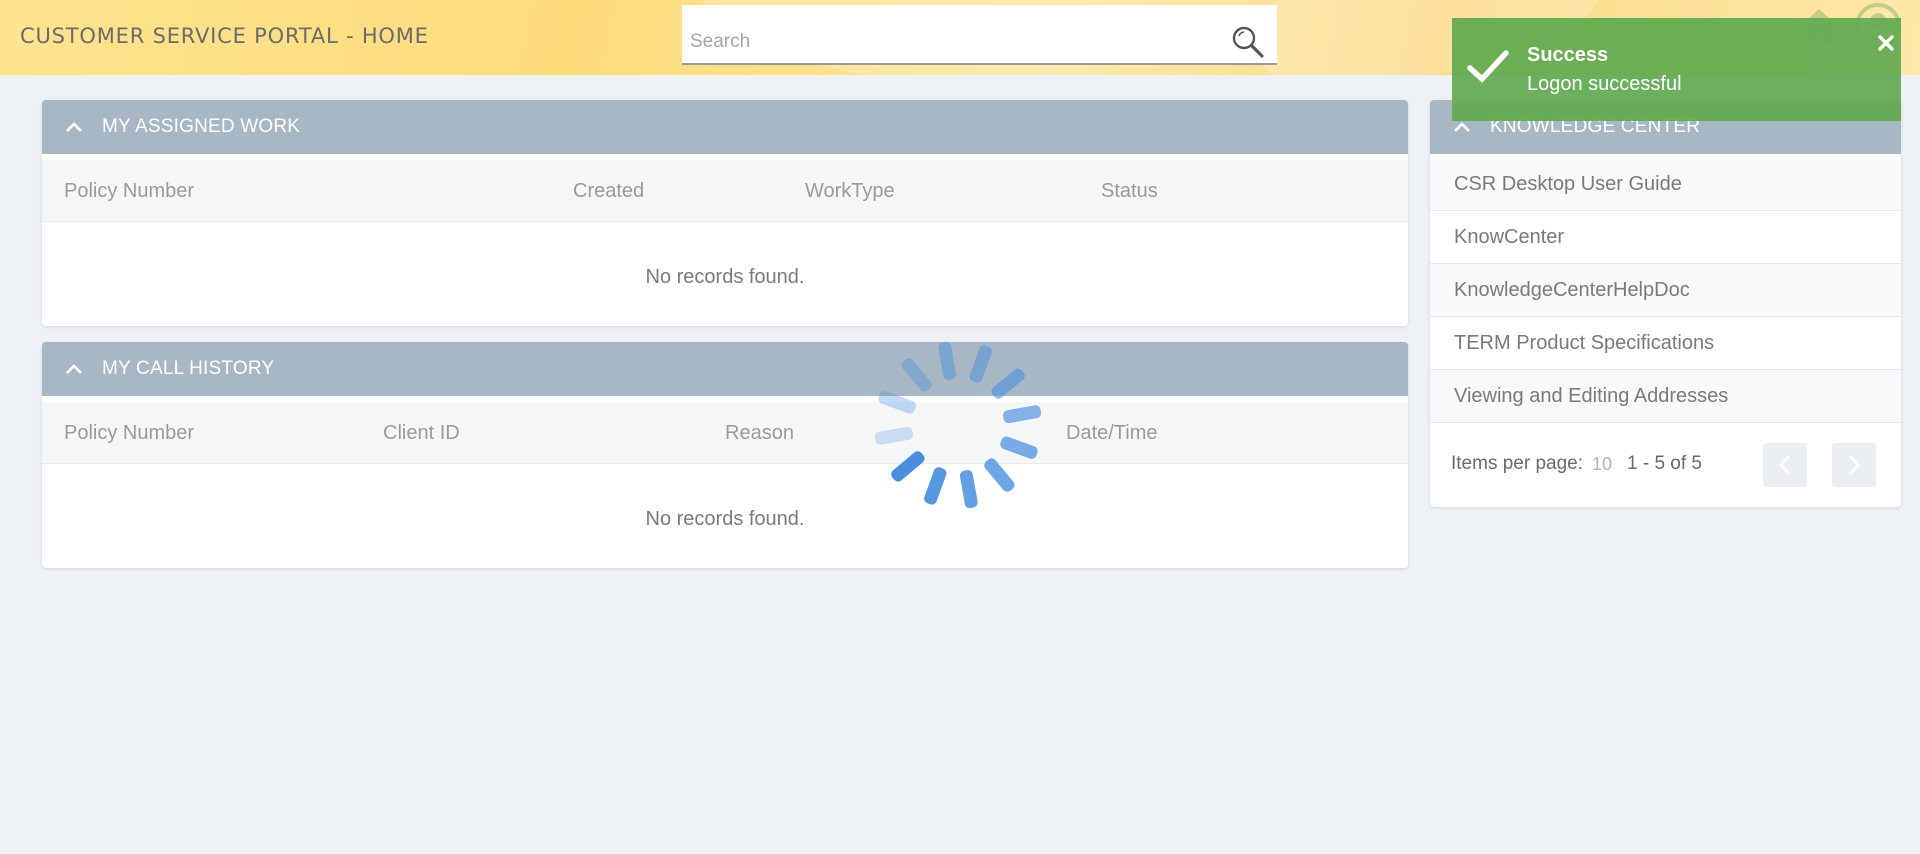  I want to click on column-header-reason: Reason, so click(759, 433).